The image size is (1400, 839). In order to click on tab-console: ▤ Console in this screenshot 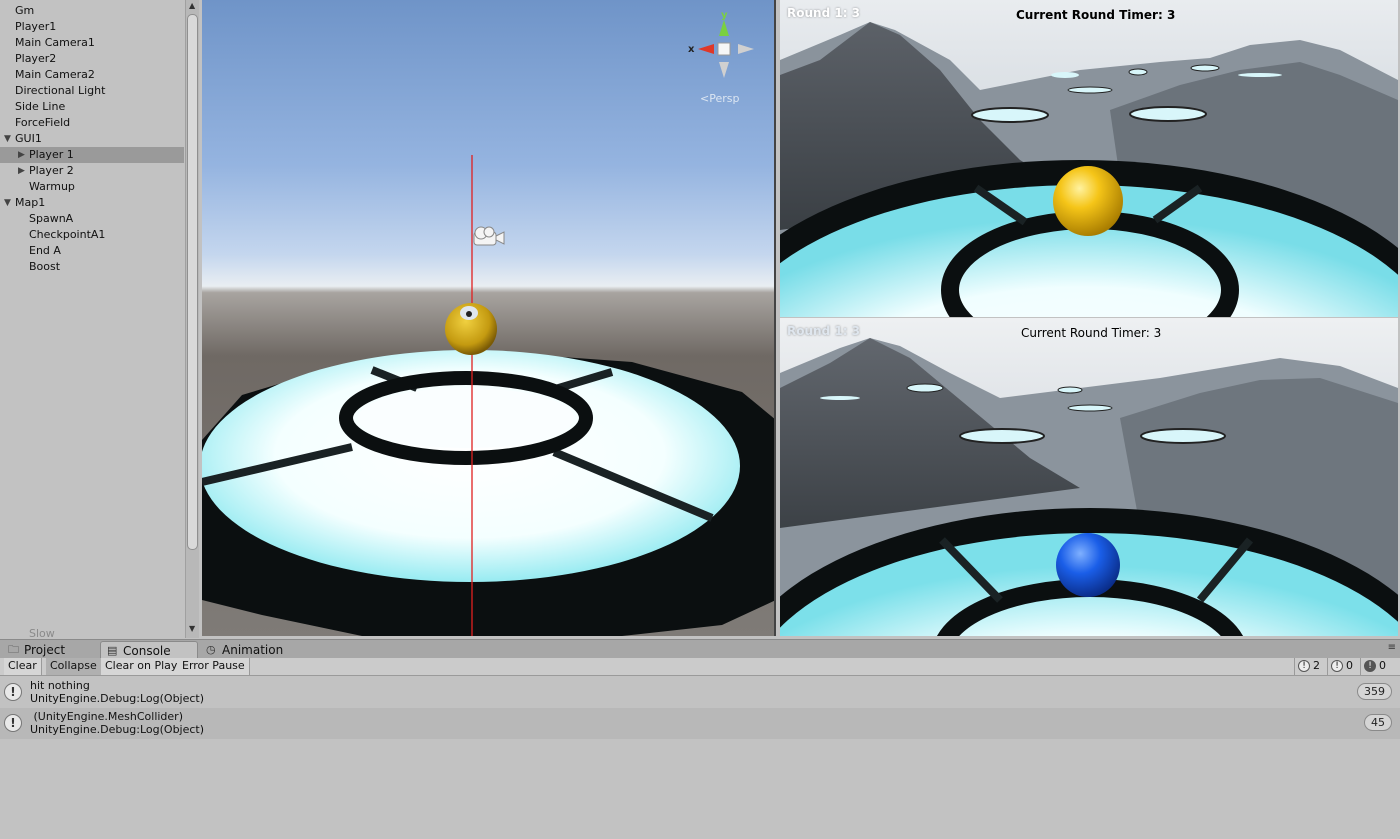, I will do `click(149, 650)`.